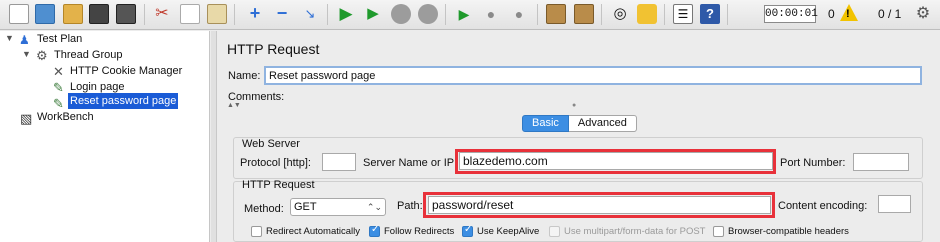 Image resolution: width=940 pixels, height=242 pixels. What do you see at coordinates (214, 136) in the screenshot?
I see `split-pane-divider` at bounding box center [214, 136].